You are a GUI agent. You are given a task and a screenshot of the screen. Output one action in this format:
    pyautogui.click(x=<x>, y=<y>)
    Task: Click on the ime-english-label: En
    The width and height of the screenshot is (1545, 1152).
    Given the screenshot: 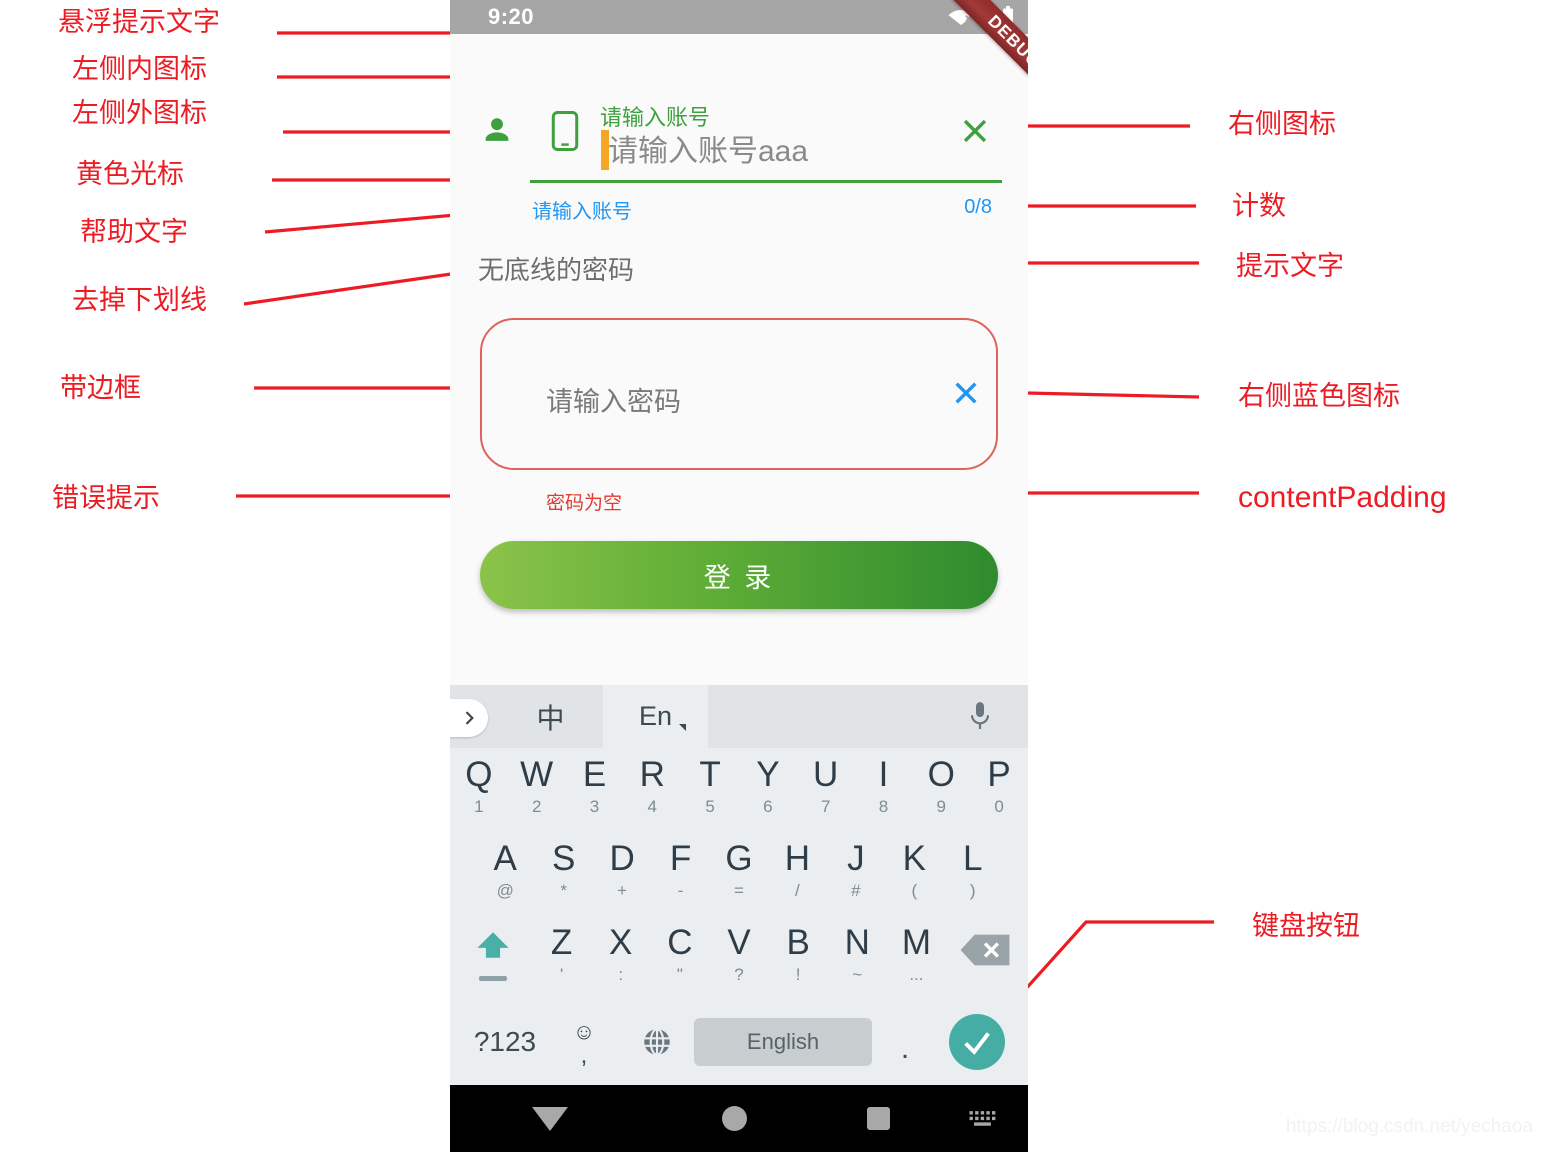 What is the action you would take?
    pyautogui.click(x=655, y=716)
    